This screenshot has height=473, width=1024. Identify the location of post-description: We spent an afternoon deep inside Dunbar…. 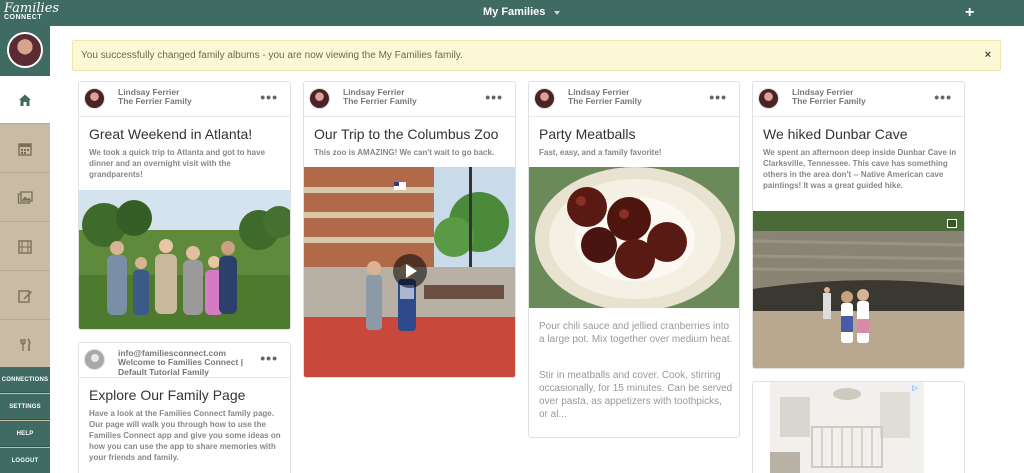
(860, 169).